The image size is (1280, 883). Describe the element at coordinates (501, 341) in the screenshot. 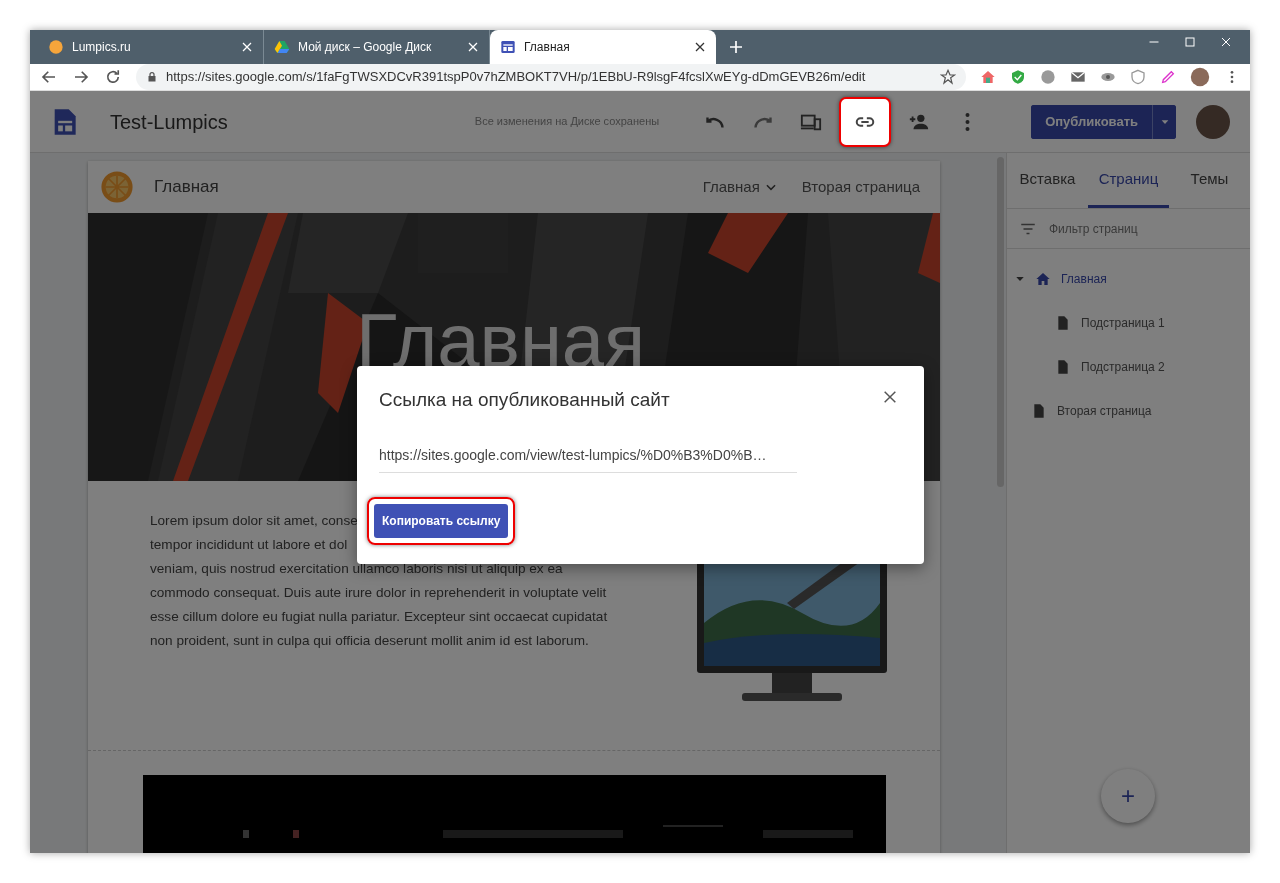

I see `hero-title: Главная` at that location.